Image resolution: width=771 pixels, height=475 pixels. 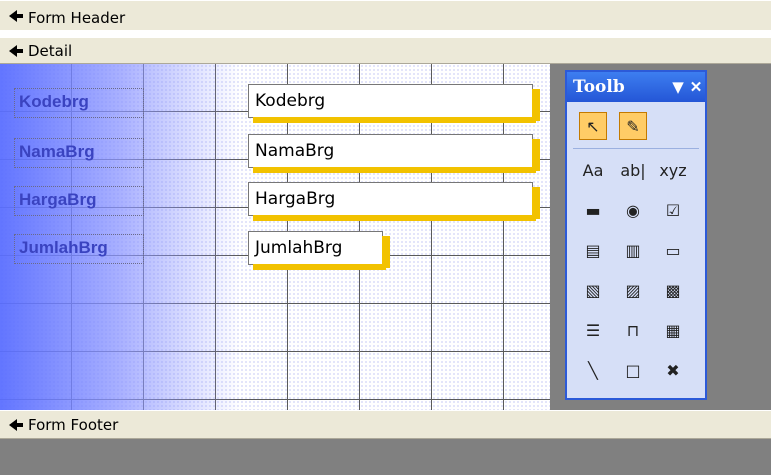 I want to click on control-wizards-tool: ✎, so click(x=633, y=126).